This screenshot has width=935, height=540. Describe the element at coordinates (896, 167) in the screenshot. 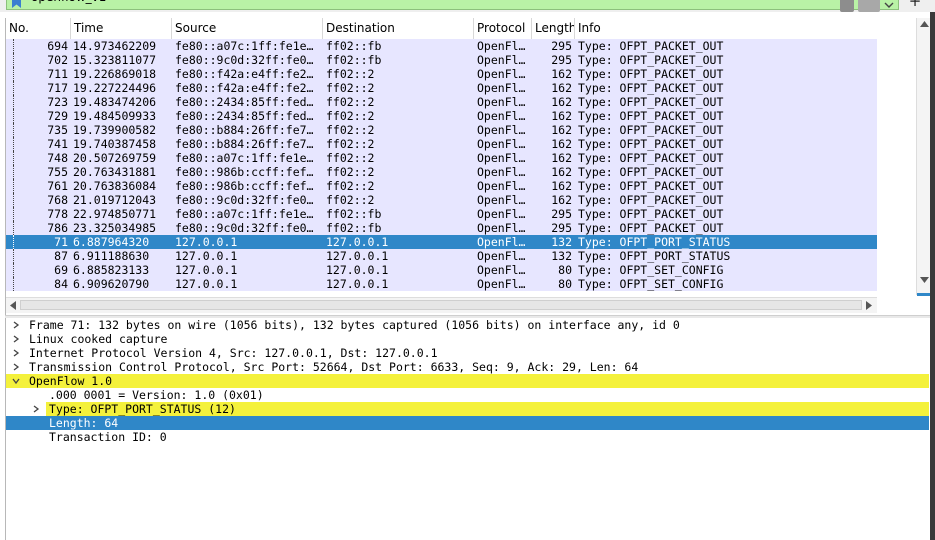

I see `packet-list-empty-area` at that location.